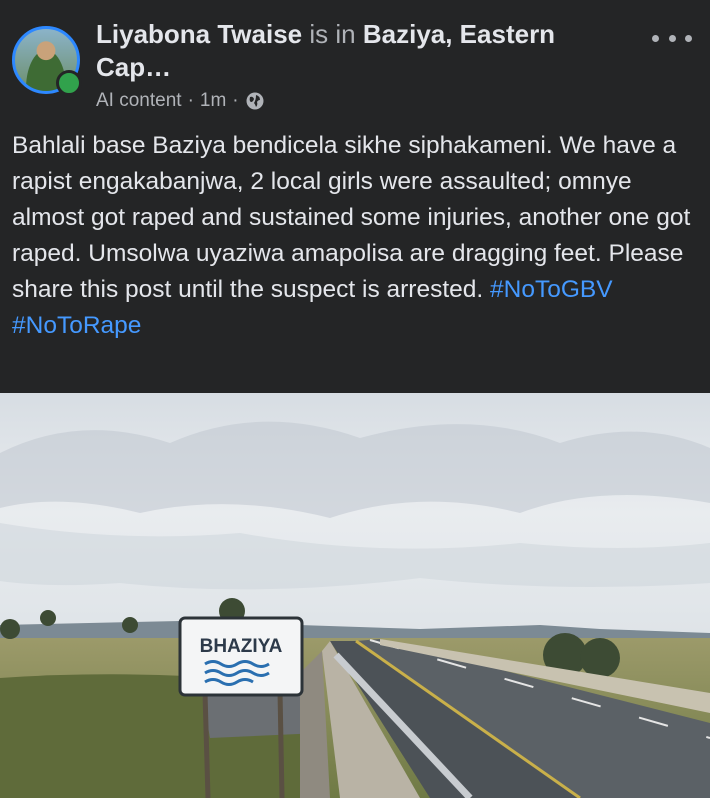 This screenshot has height=798, width=710. I want to click on more-options-button, so click(672, 38).